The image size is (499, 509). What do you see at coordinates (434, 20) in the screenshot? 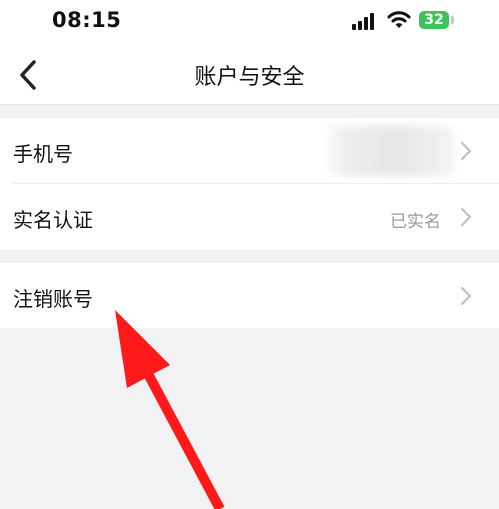
I see `battery-indicator: 32` at bounding box center [434, 20].